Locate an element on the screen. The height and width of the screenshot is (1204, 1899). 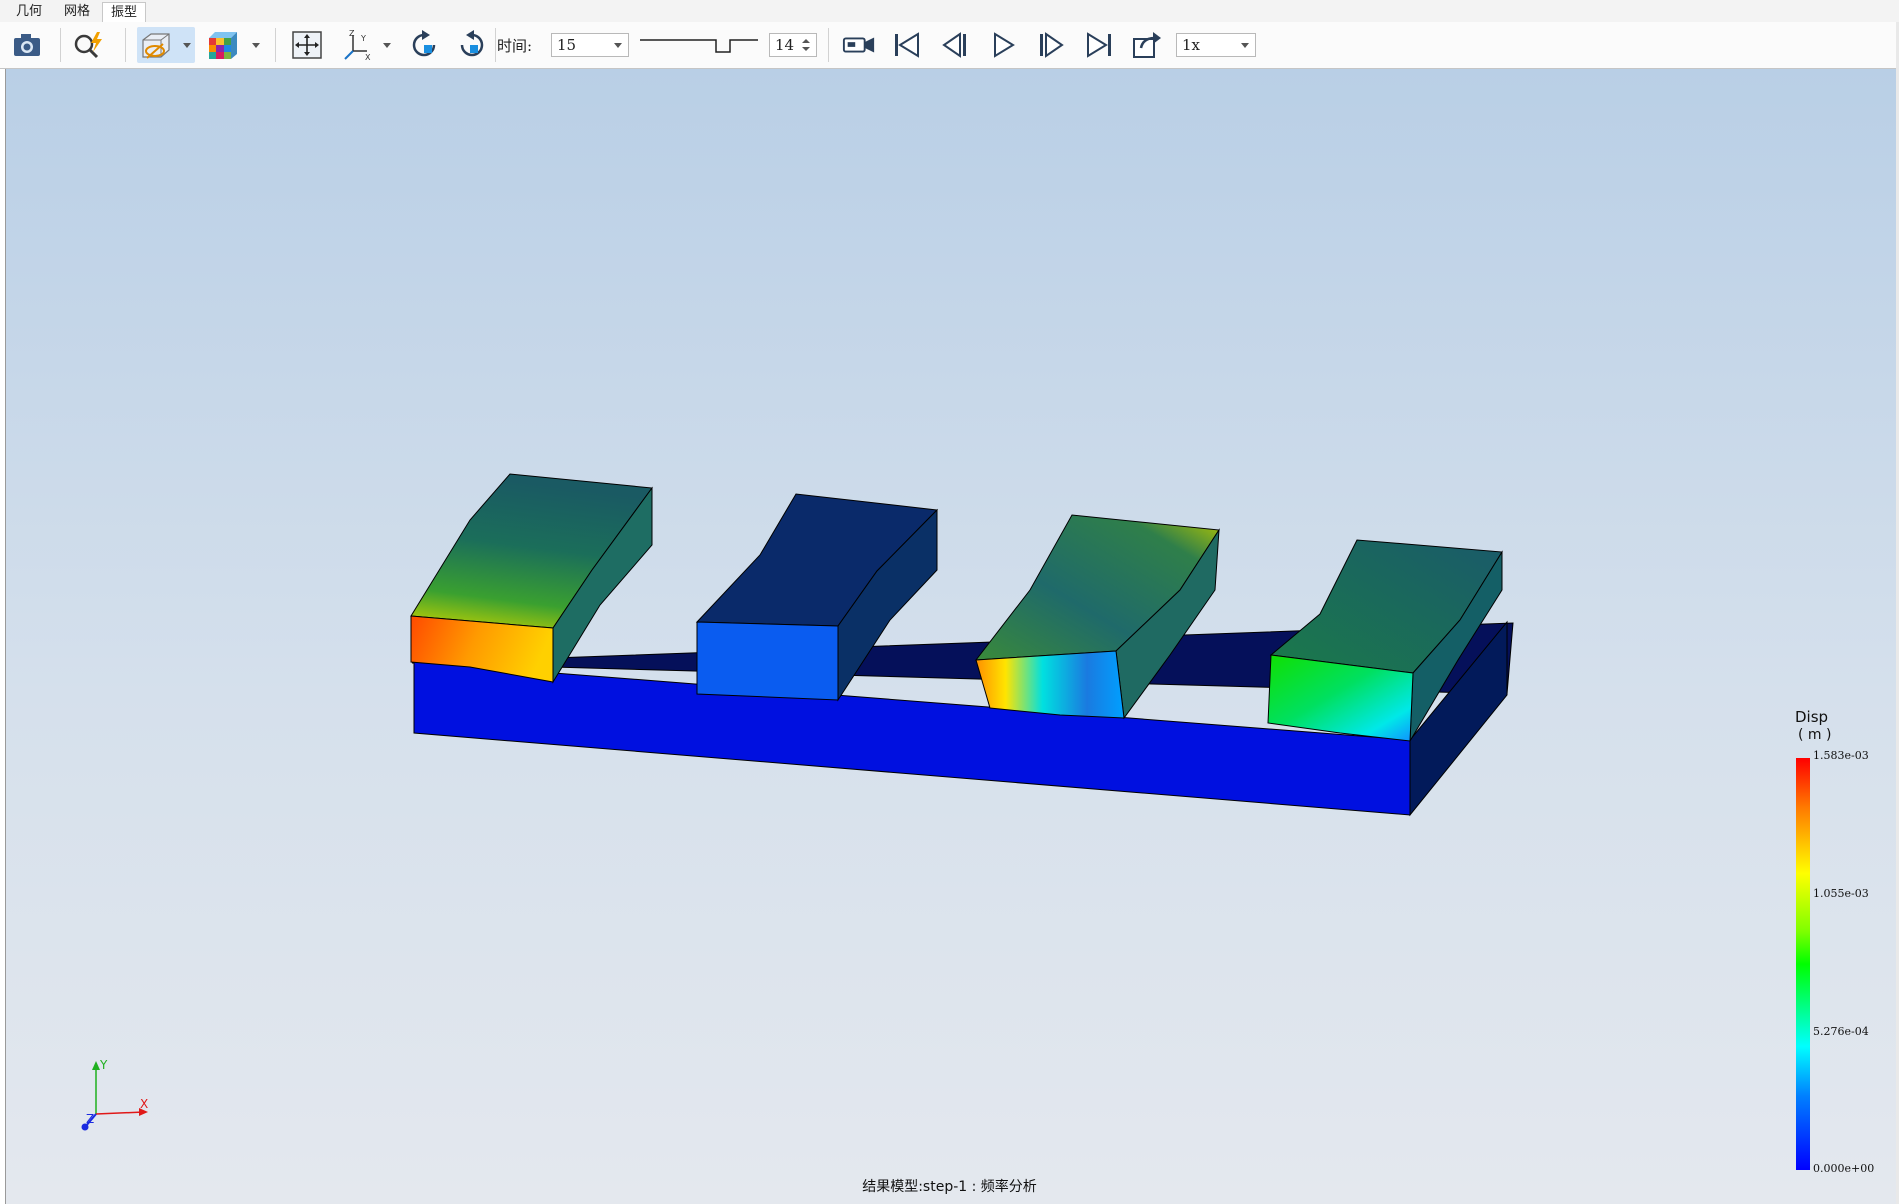
legend-title: Disp is located at coordinates (1812, 717).